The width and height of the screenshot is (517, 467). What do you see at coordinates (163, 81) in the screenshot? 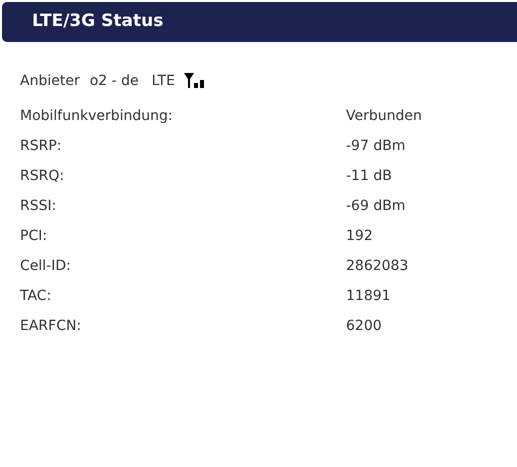
I see `network-type: LTE` at bounding box center [163, 81].